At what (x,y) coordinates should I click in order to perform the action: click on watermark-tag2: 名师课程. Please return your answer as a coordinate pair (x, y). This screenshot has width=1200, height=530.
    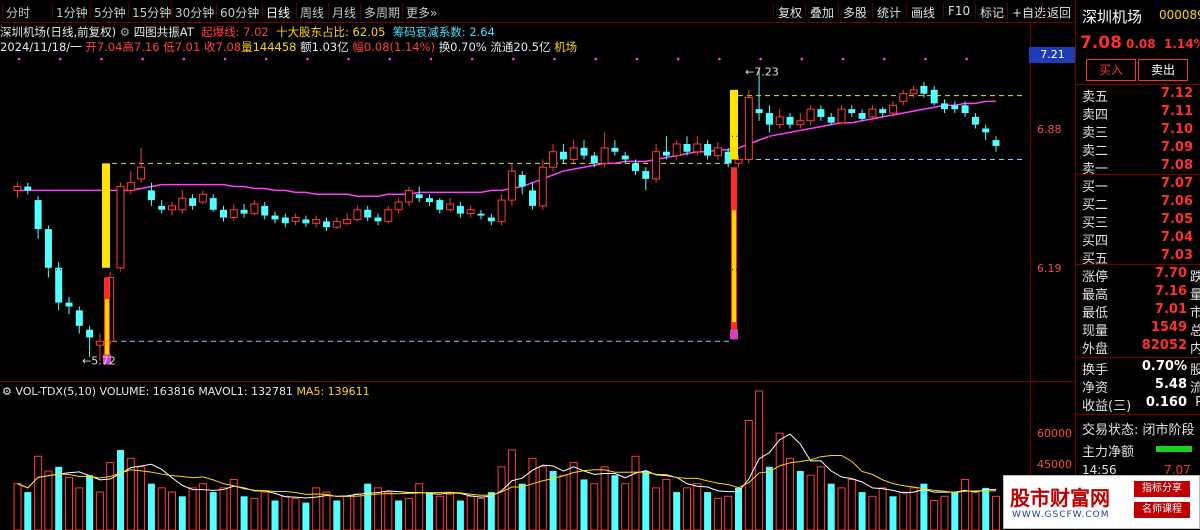
    Looking at the image, I should click on (1162, 510).